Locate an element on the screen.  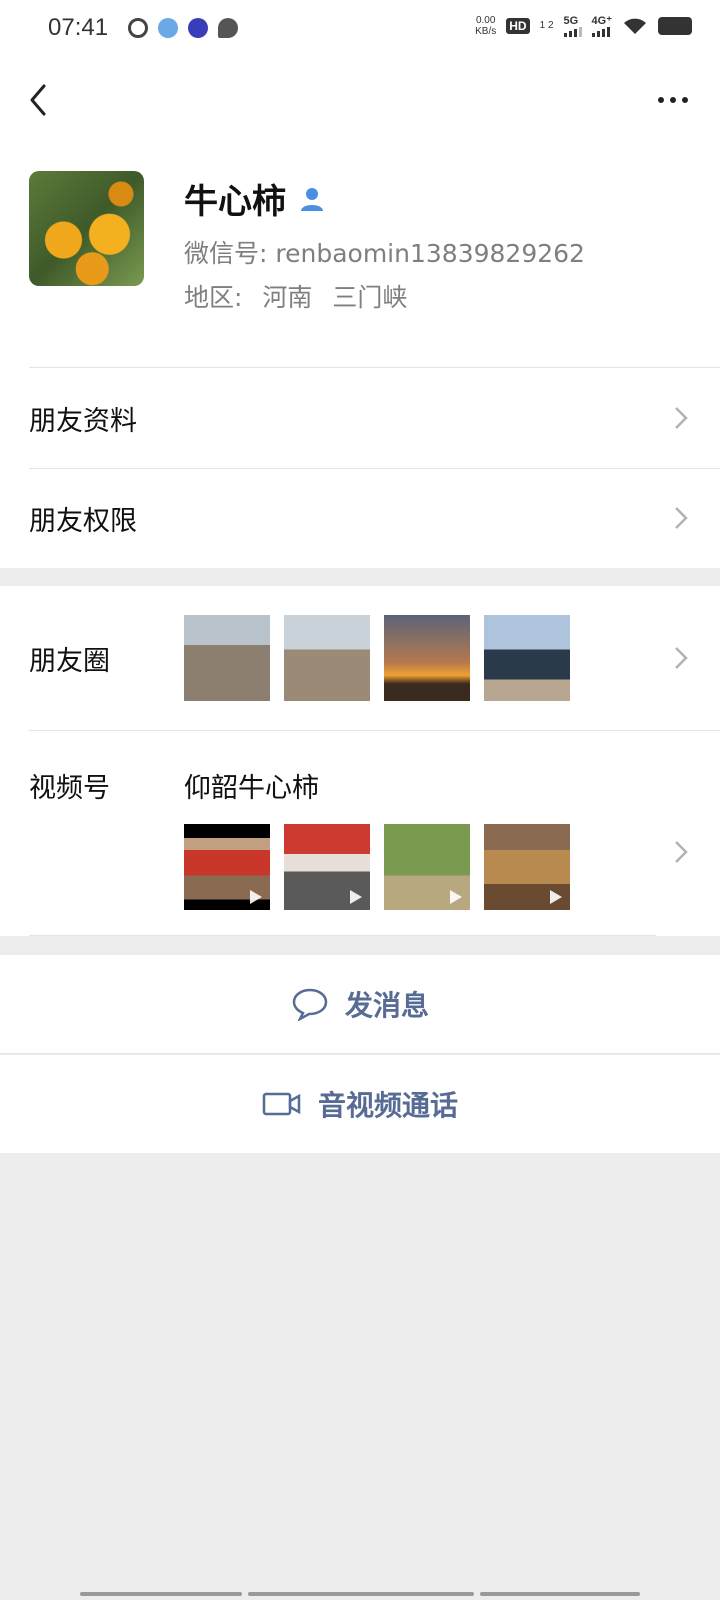
net-speed-unit: KB/s is located at coordinates (486, 31).